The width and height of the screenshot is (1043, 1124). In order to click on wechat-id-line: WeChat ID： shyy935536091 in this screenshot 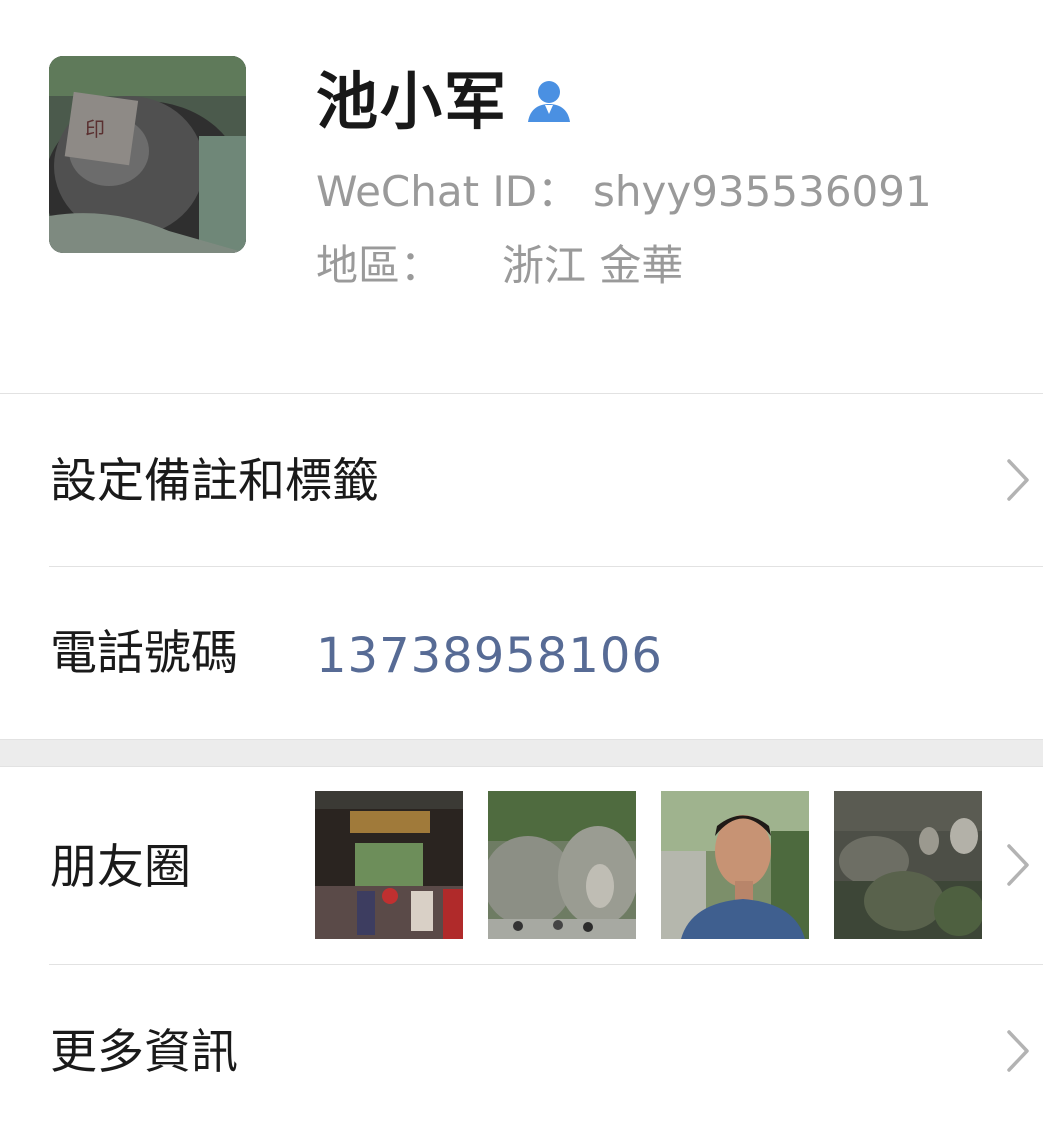, I will do `click(624, 192)`.